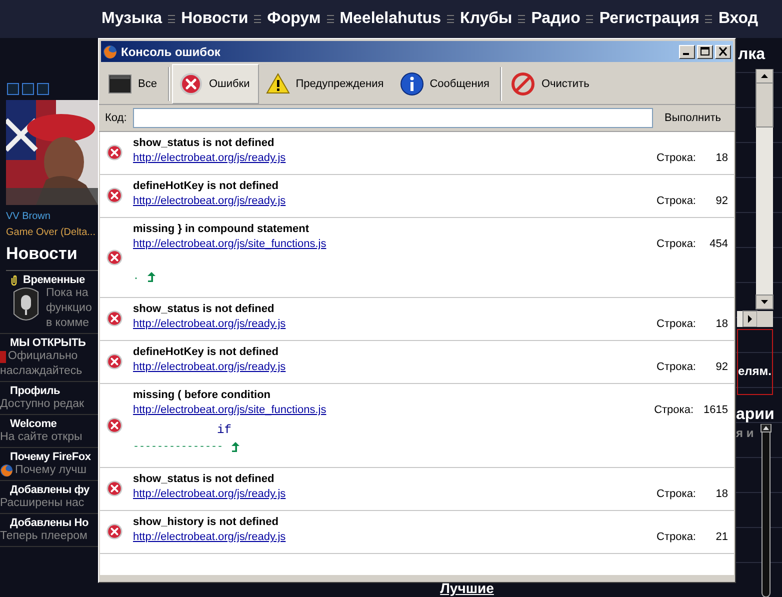 The image size is (782, 597). I want to click on nav-link: Форум, so click(294, 19).